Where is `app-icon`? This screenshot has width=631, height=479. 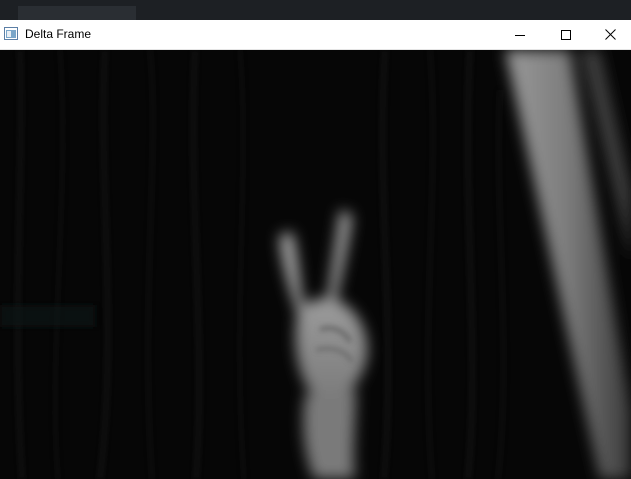
app-icon is located at coordinates (11, 33).